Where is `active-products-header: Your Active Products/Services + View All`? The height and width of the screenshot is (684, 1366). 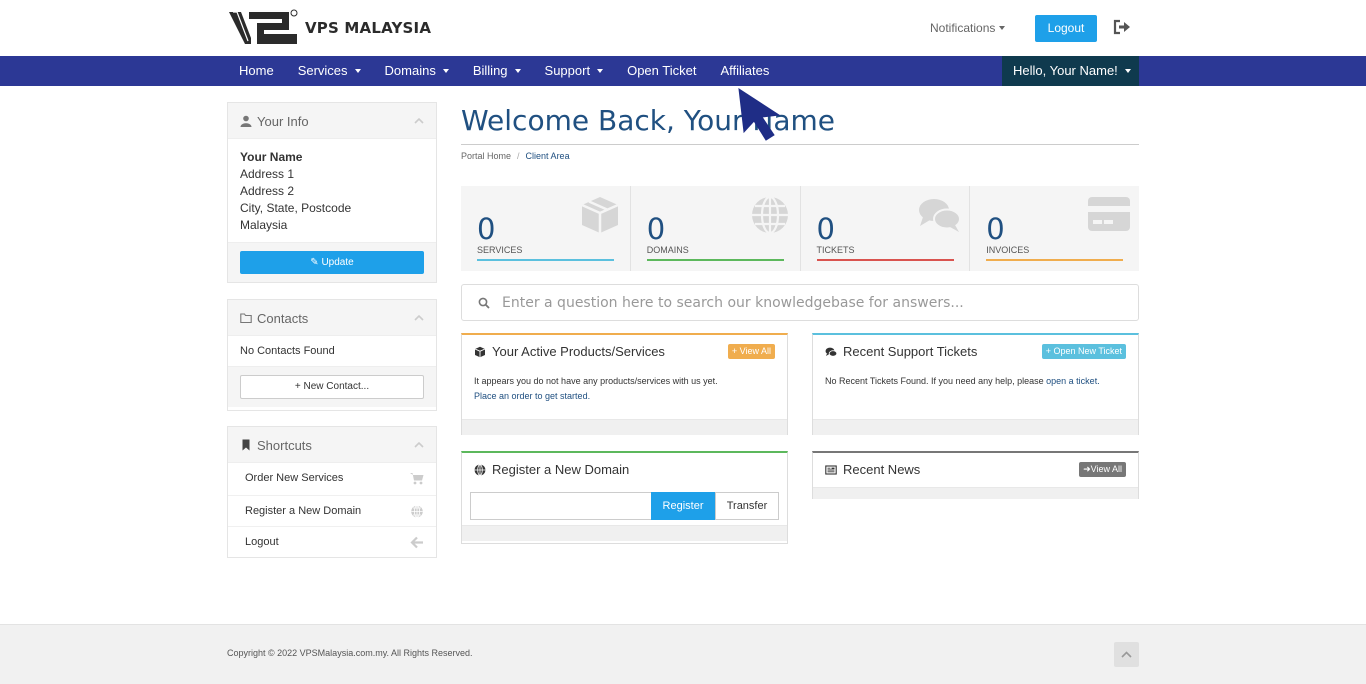 active-products-header: Your Active Products/Services + View All is located at coordinates (624, 352).